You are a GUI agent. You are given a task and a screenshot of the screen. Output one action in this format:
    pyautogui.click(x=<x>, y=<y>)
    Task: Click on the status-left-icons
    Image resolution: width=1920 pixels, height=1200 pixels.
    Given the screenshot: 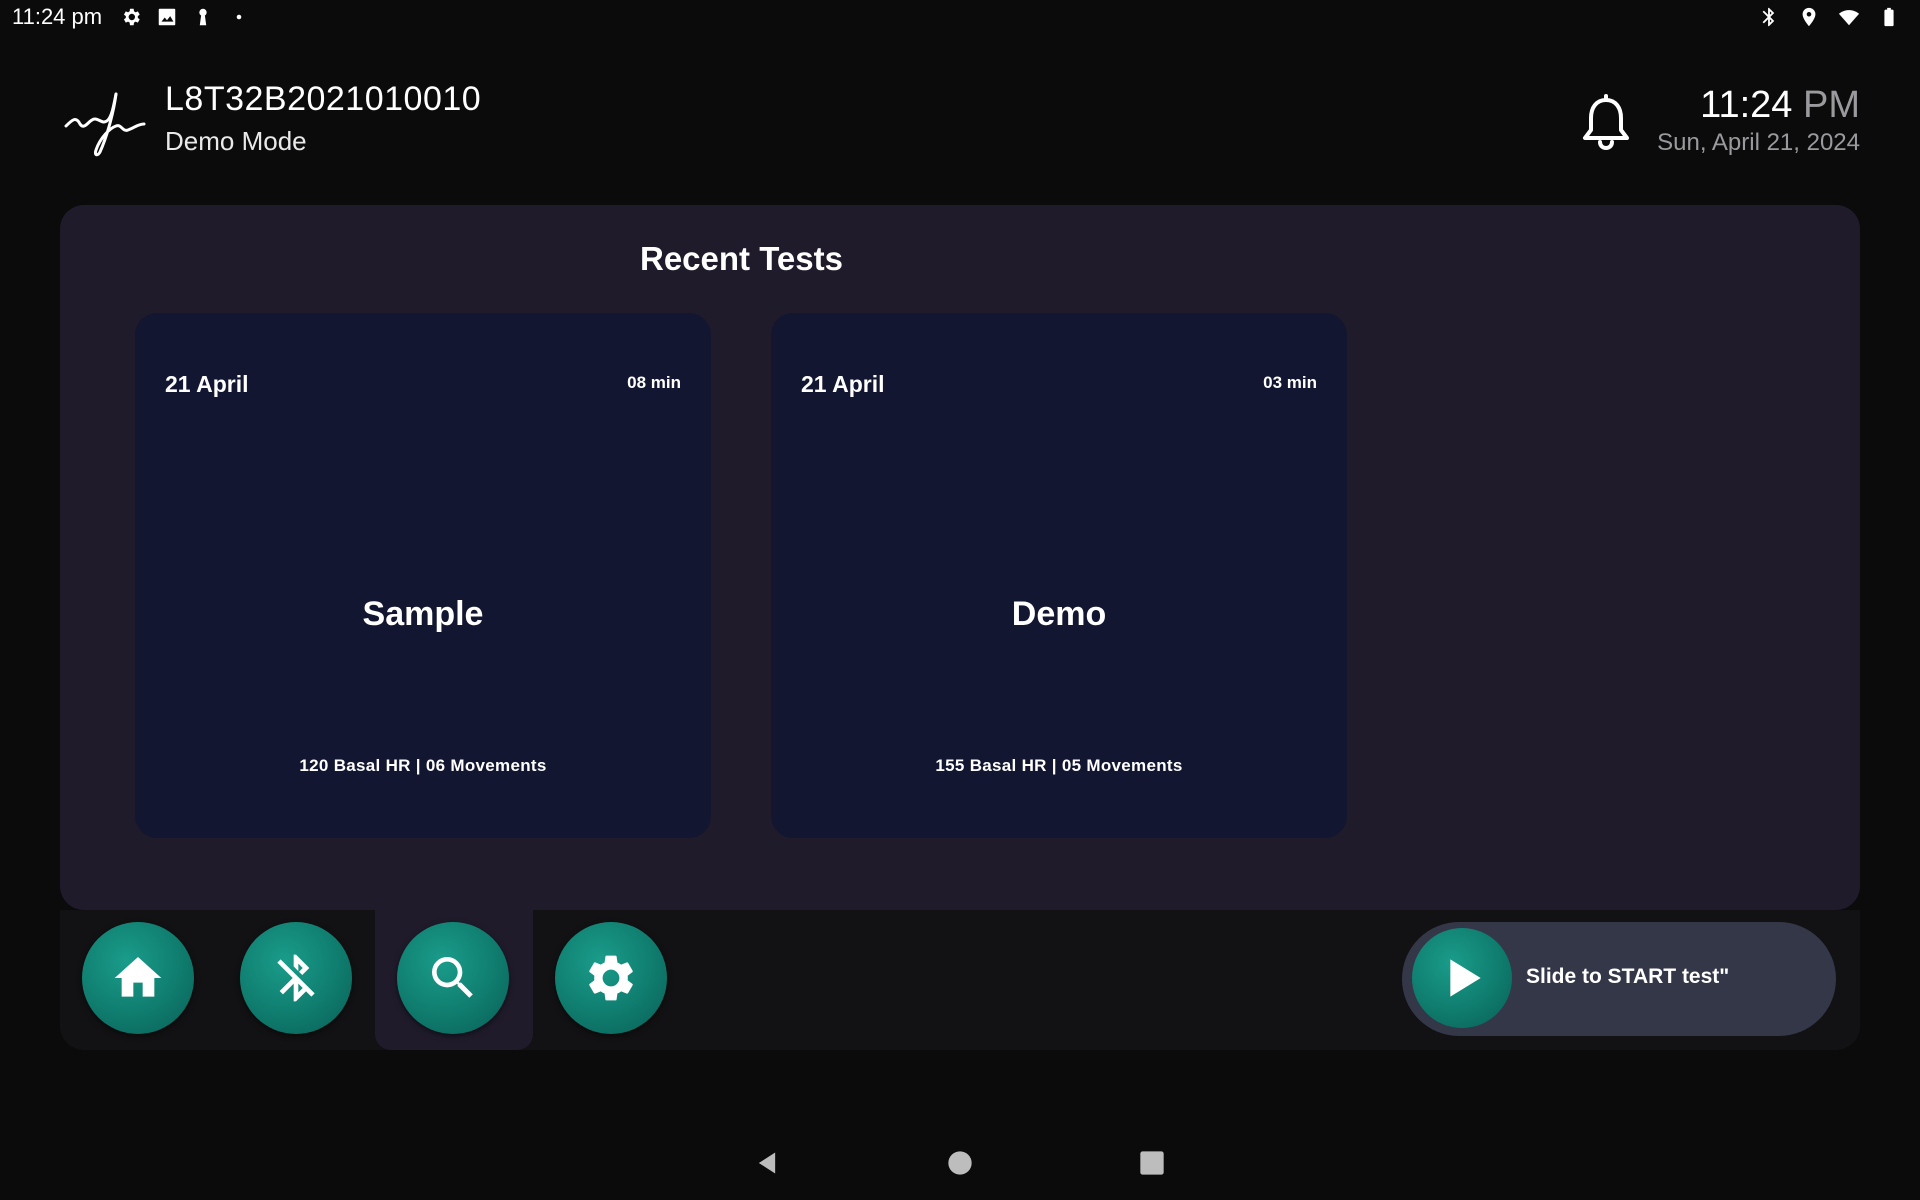 What is the action you would take?
    pyautogui.click(x=185, y=17)
    